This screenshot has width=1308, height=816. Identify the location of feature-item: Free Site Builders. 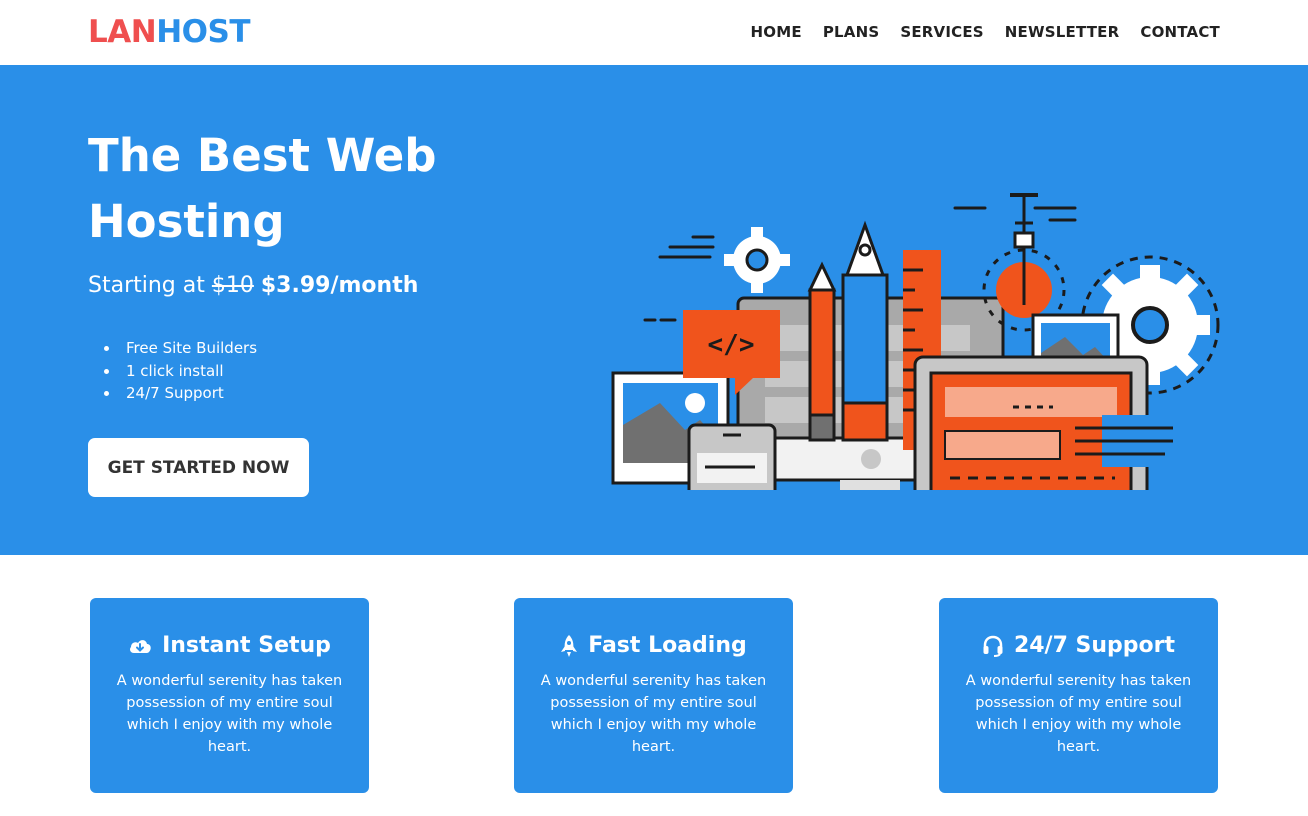
(180, 348).